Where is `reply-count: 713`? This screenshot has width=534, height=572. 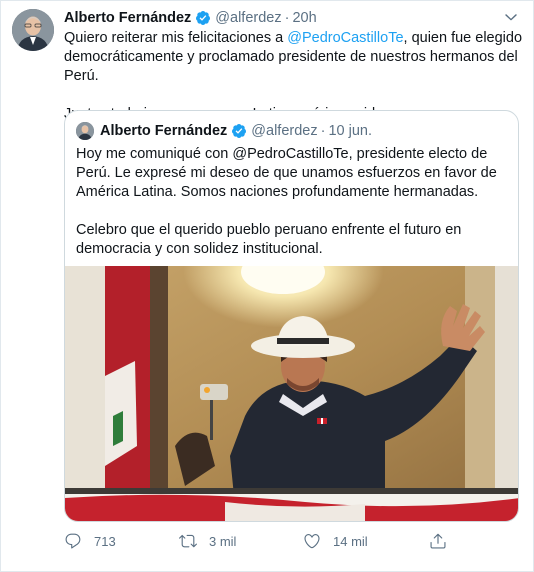
reply-count: 713 is located at coordinates (105, 541).